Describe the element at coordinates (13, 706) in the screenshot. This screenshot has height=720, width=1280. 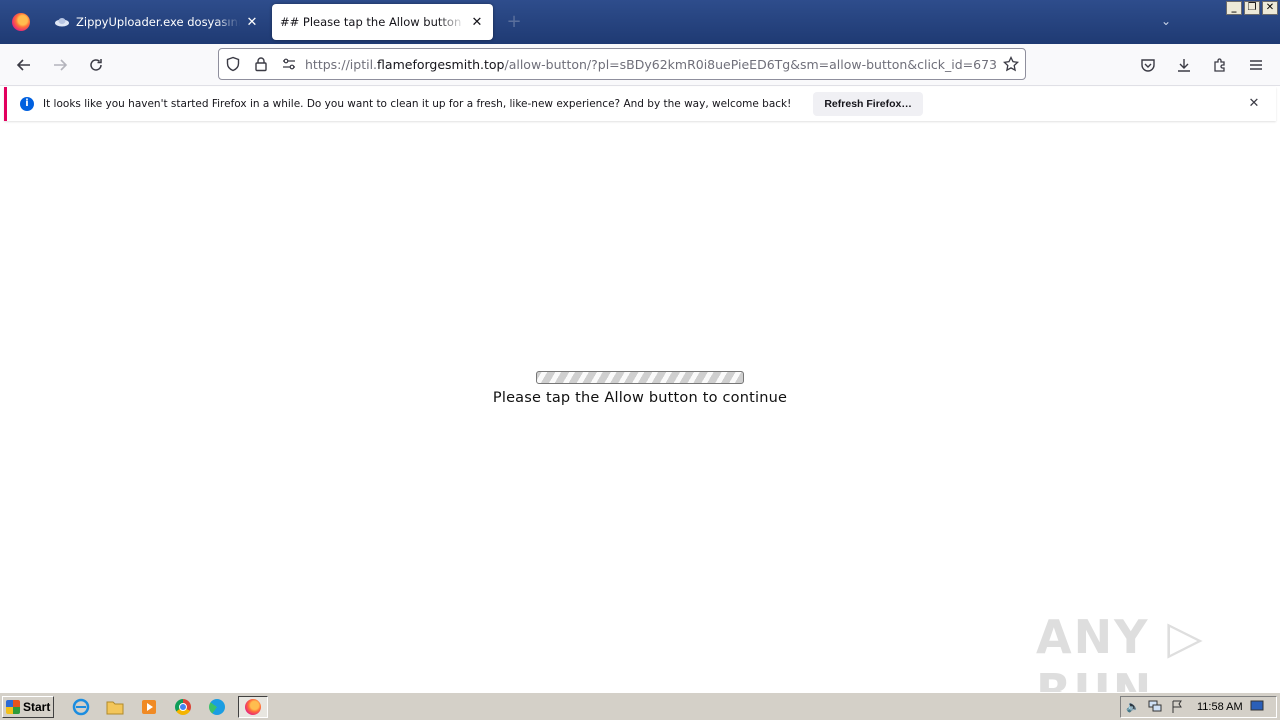
I see `windows-flag-icon` at that location.